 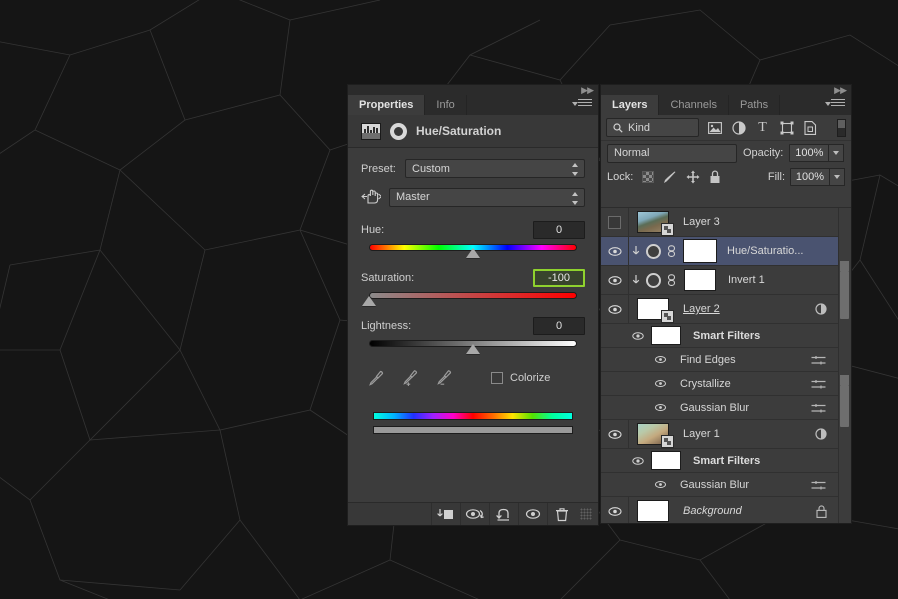 What do you see at coordinates (473, 430) in the screenshot?
I see `adjusted-spectrum-bar` at bounding box center [473, 430].